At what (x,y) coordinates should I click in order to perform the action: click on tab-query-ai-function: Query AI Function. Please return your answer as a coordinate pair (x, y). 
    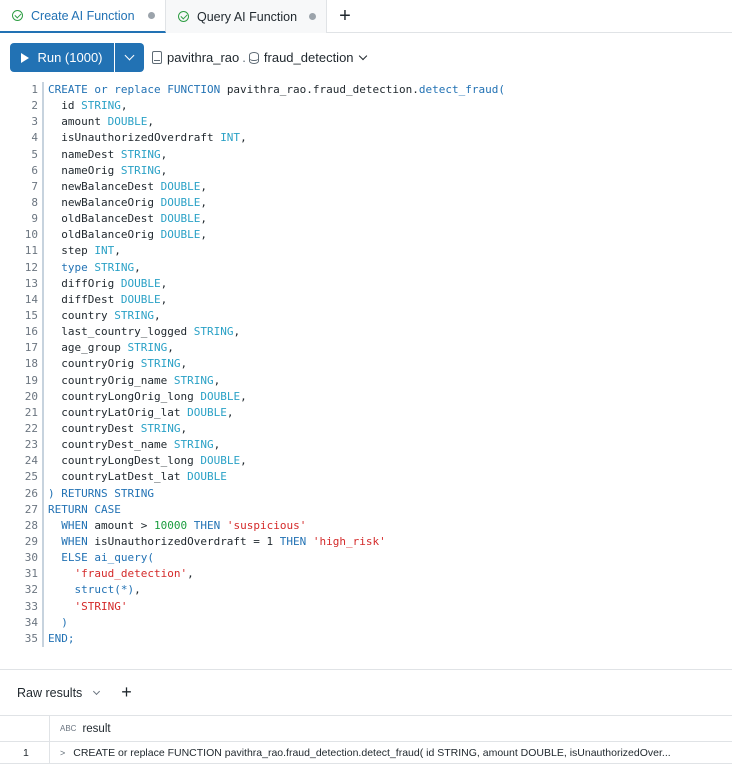
    Looking at the image, I should click on (246, 16).